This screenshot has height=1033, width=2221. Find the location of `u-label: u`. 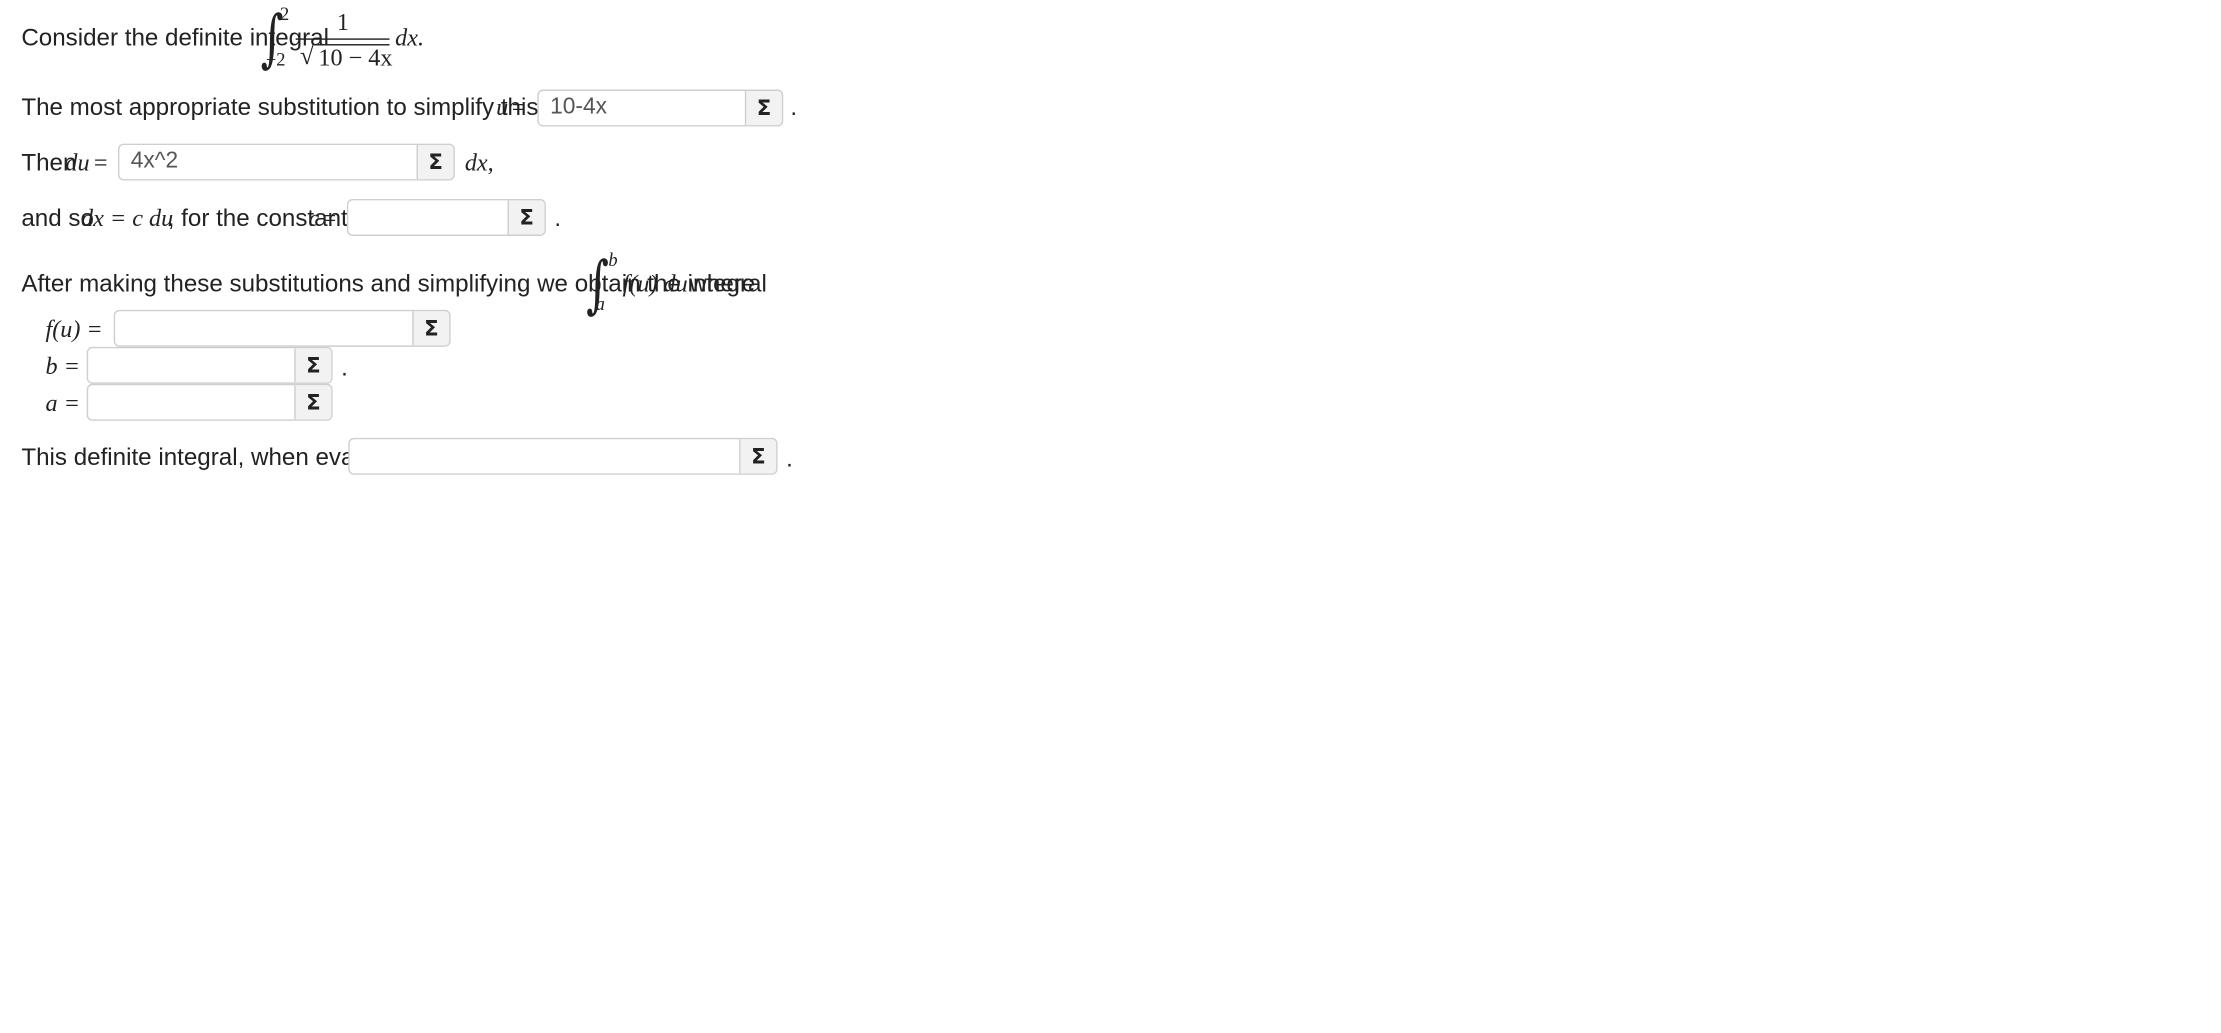

u-label: u is located at coordinates (502, 107).